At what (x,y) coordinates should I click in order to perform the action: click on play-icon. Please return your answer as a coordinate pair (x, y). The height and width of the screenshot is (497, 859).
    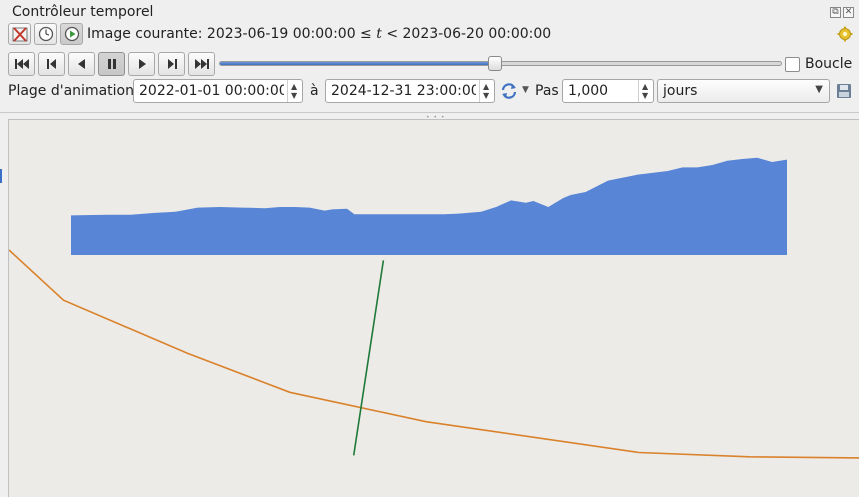
    Looking at the image, I should click on (142, 64).